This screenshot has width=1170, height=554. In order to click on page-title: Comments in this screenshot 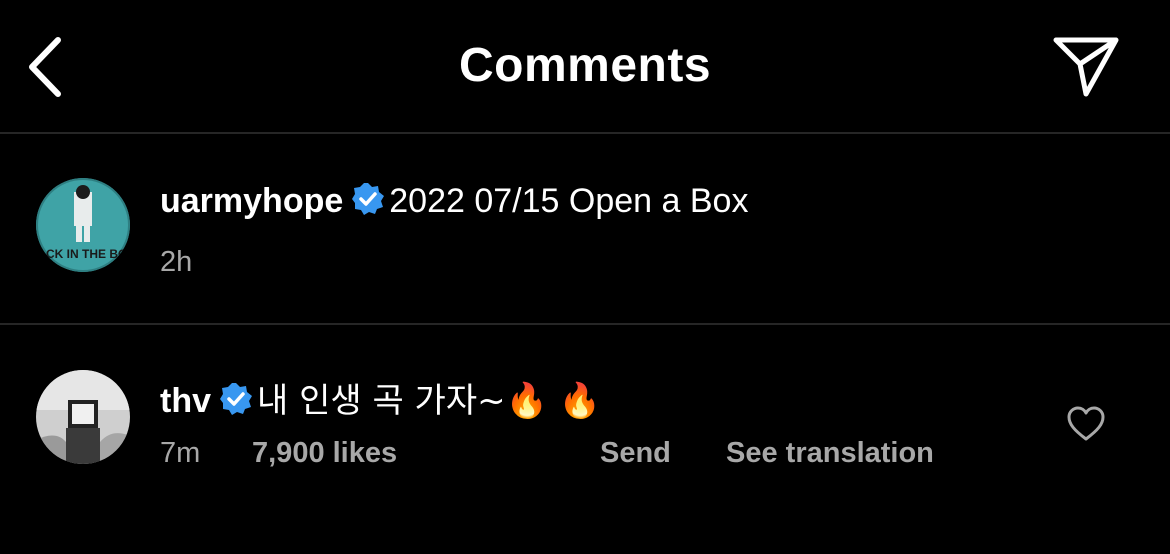, I will do `click(585, 65)`.